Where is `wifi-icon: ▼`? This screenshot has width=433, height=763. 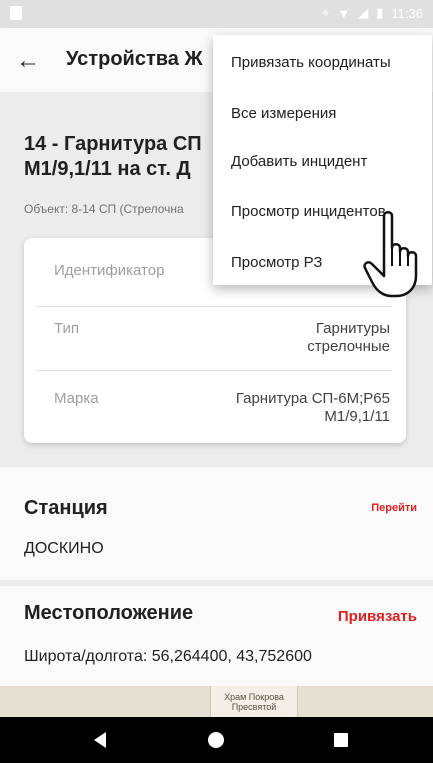
wifi-icon: ▼ is located at coordinates (344, 13).